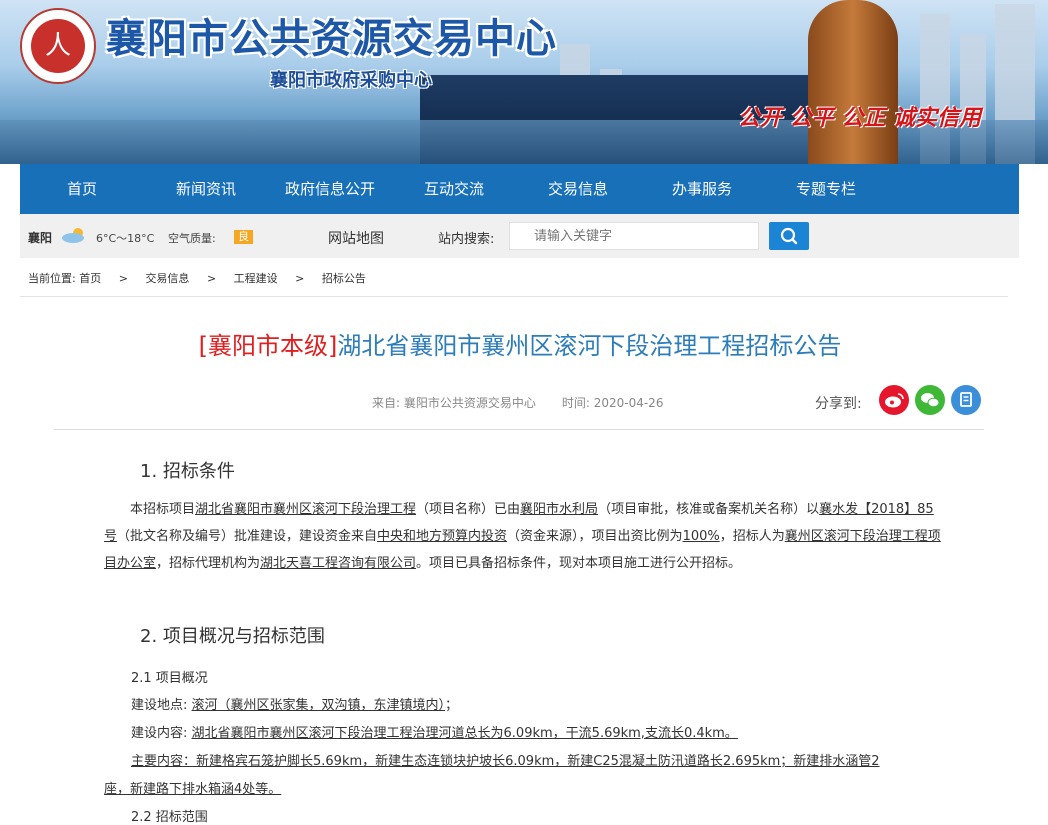 The width and height of the screenshot is (1048, 825). Describe the element at coordinates (169, 817) in the screenshot. I see `subsection-2-2: 2.2 招标范围` at that location.